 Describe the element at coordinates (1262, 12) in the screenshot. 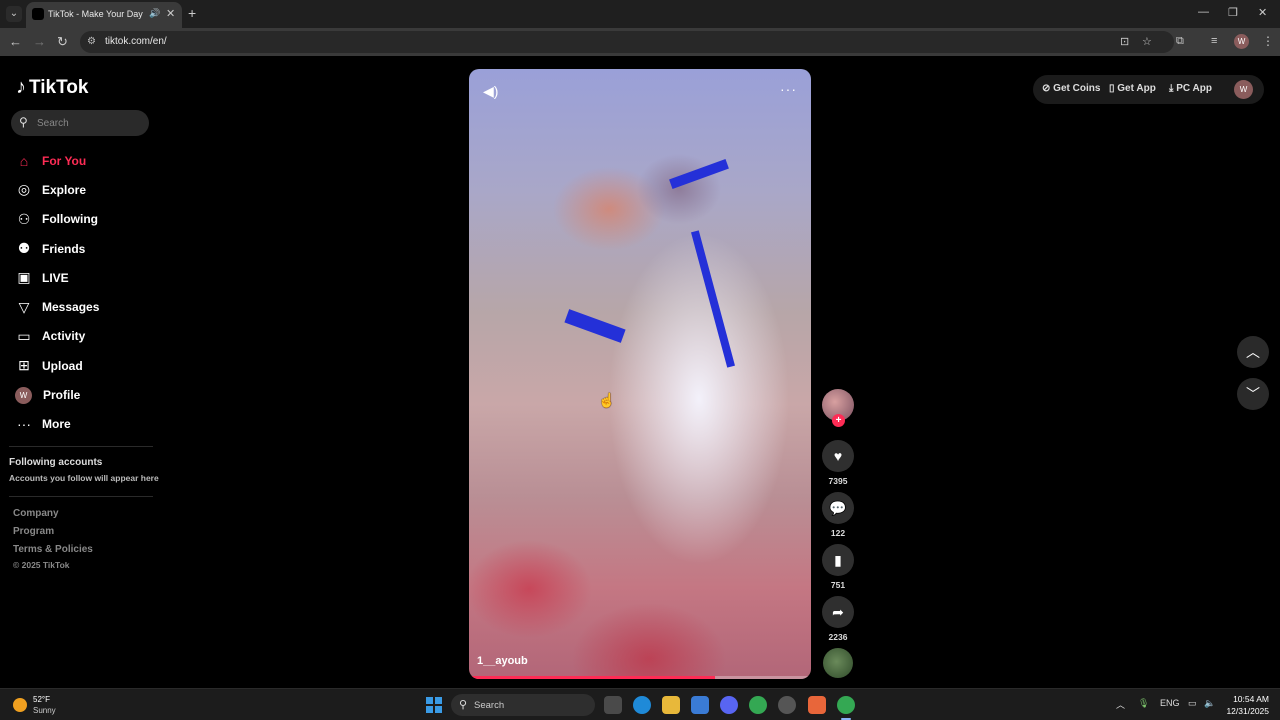

I see `close-window-icon: ✕` at that location.